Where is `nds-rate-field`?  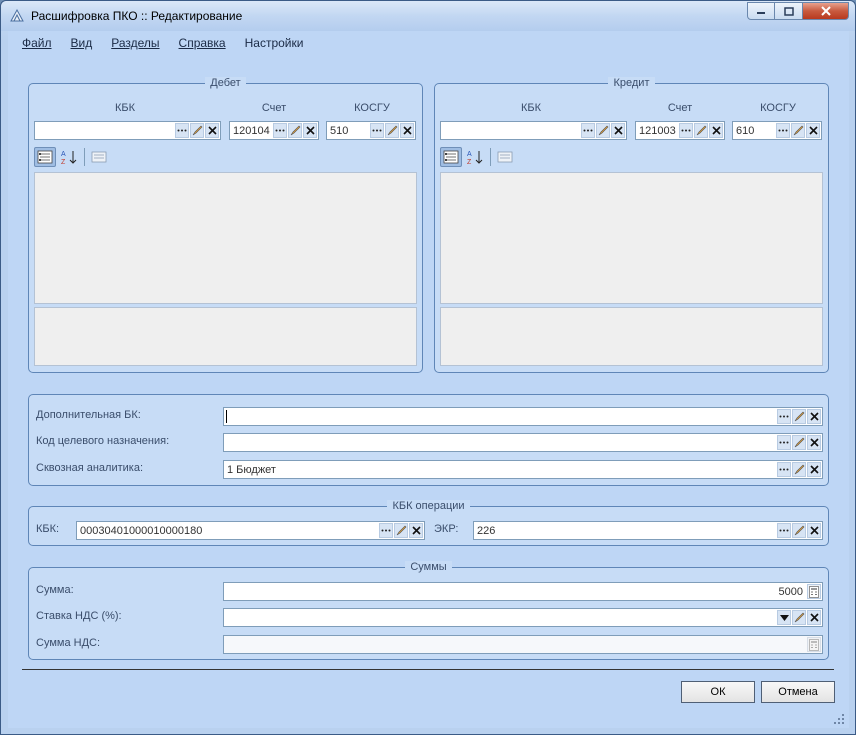
nds-rate-field is located at coordinates (523, 617).